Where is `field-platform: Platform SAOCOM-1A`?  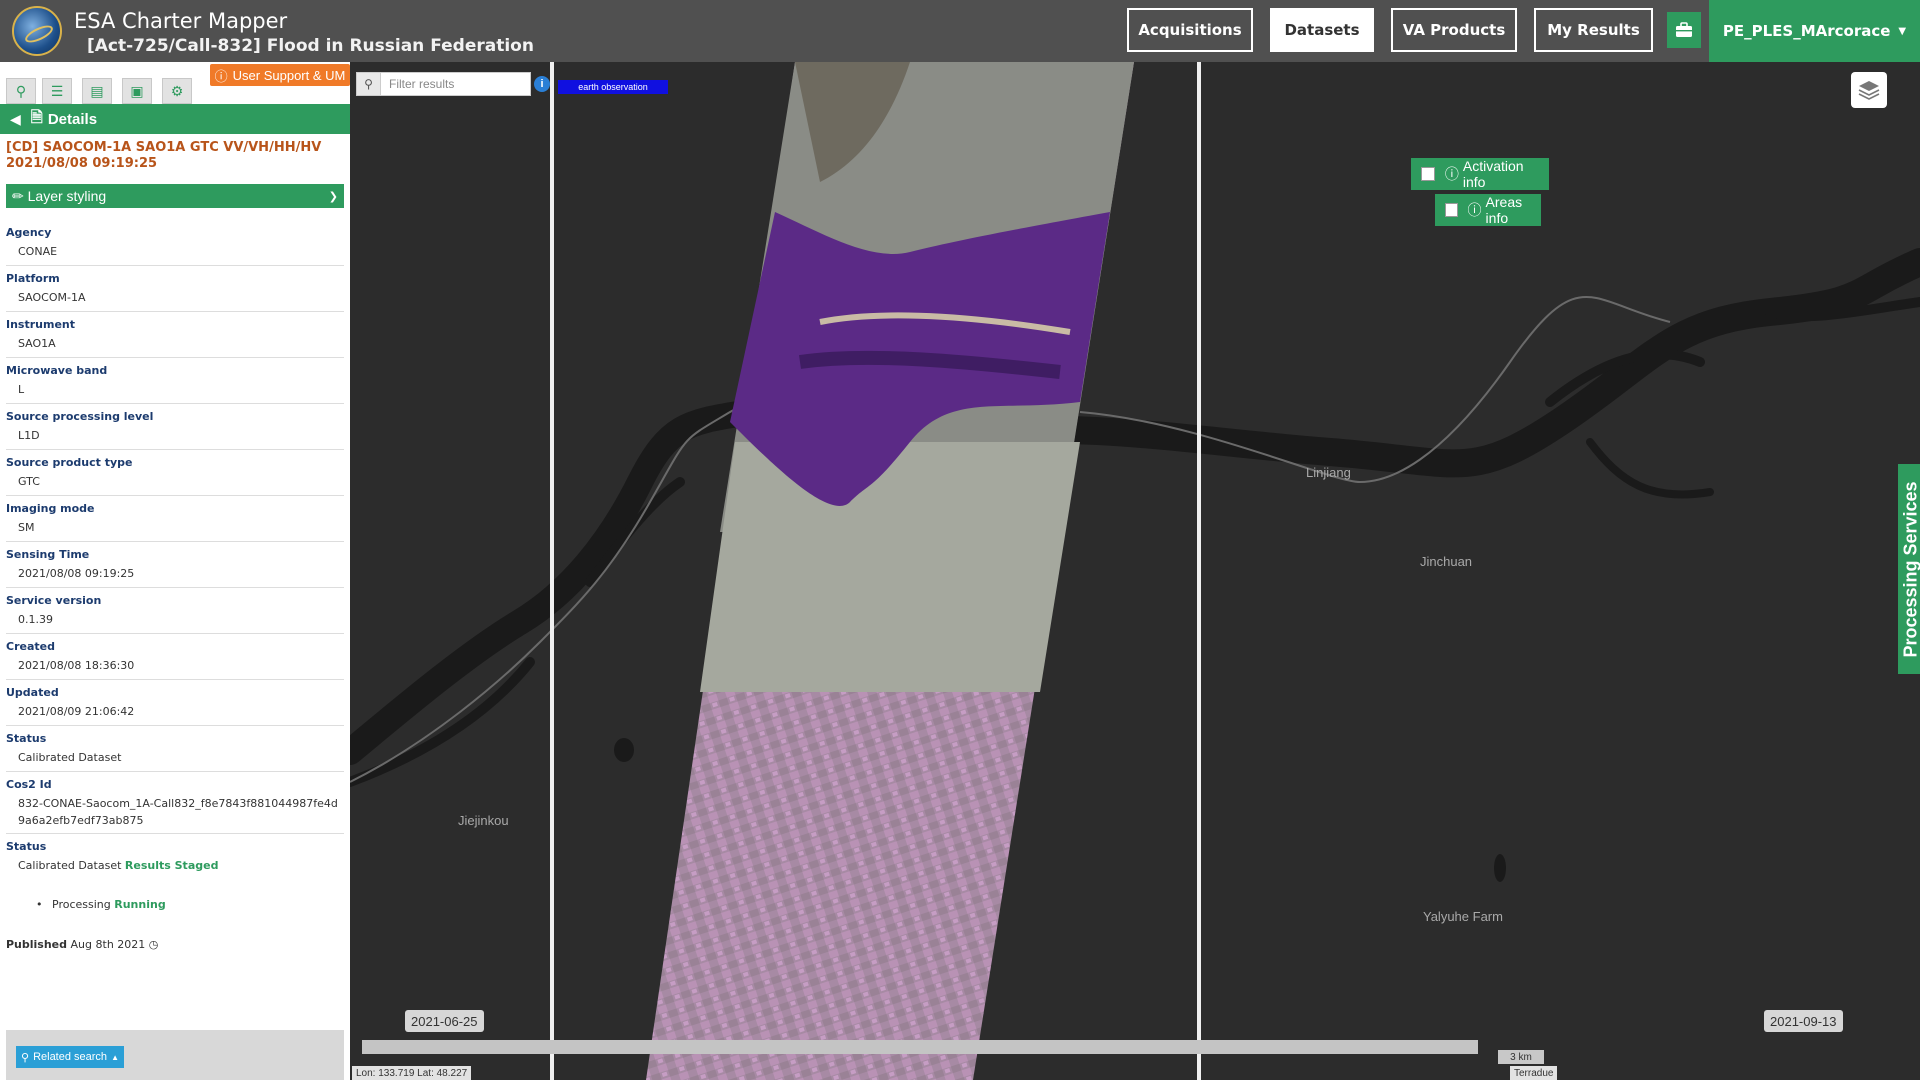
field-platform: Platform SAOCOM-1A is located at coordinates (175, 289).